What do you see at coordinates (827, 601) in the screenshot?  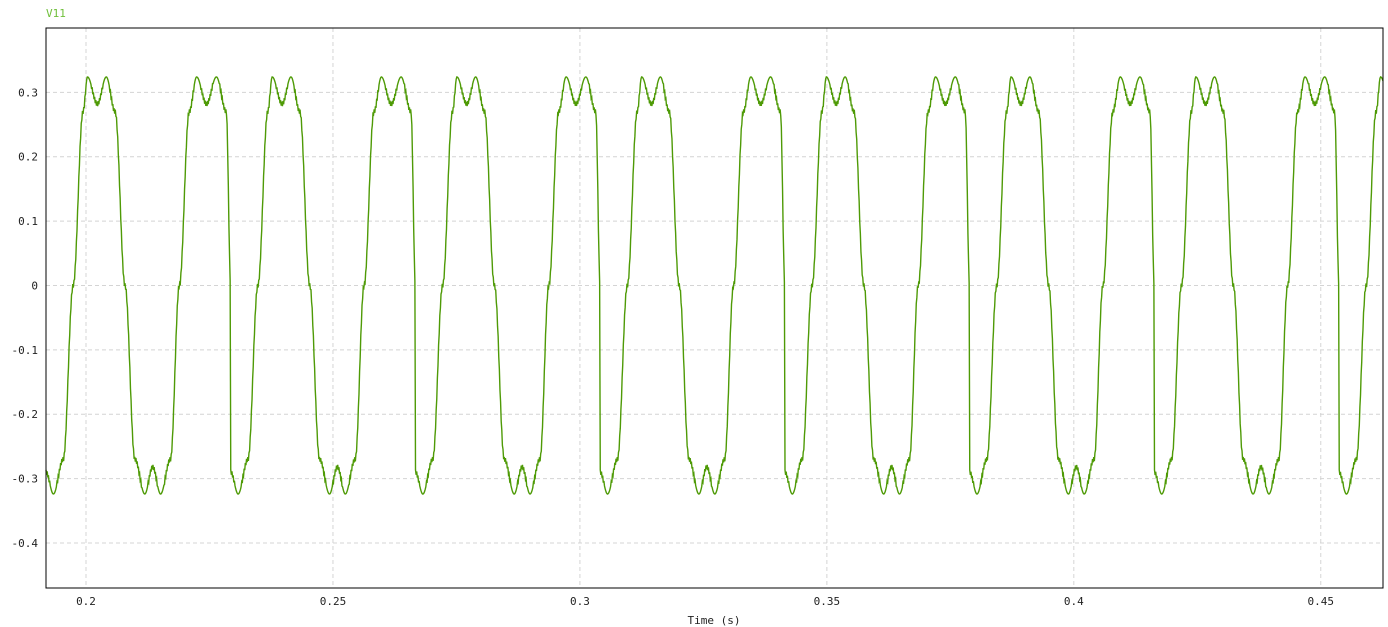 I see `x-tick-label: 0.35` at bounding box center [827, 601].